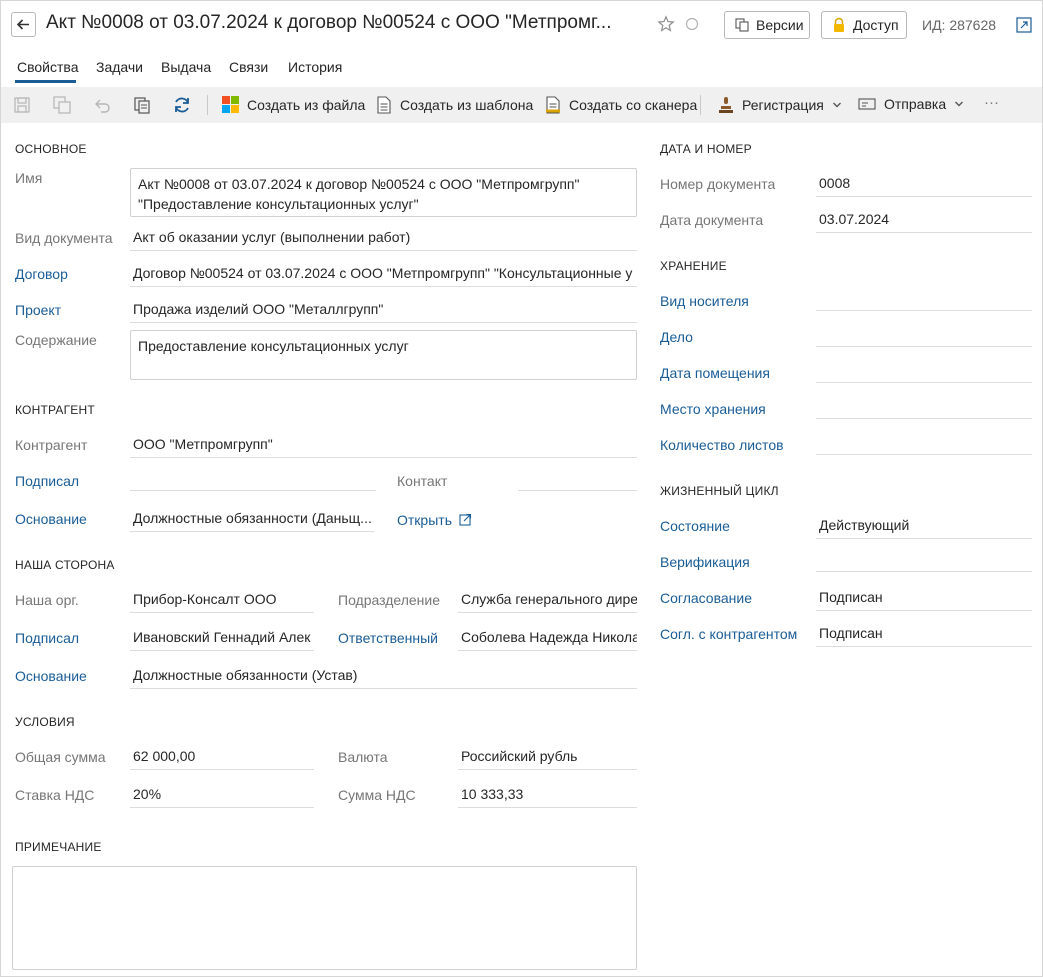 This screenshot has width=1043, height=977. Describe the element at coordinates (728, 634) in the screenshot. I see `cp-approval-link: Согл. с контрагентом` at that location.